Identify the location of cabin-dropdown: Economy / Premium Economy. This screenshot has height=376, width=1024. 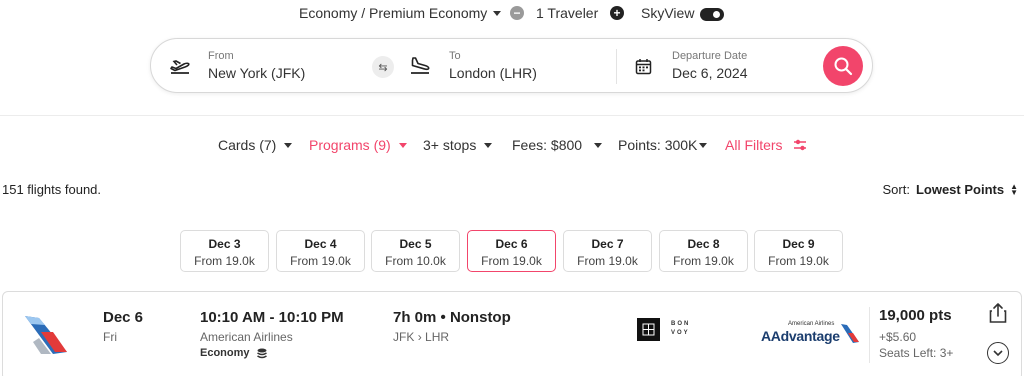
(400, 13).